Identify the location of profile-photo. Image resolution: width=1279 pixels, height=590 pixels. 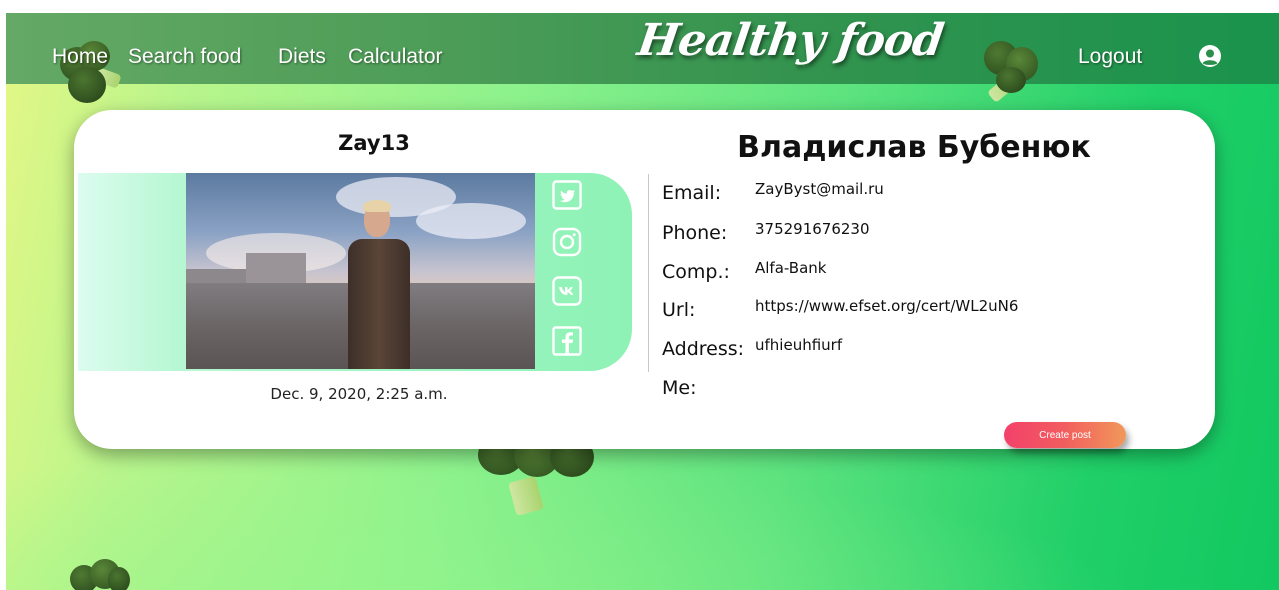
(360, 271).